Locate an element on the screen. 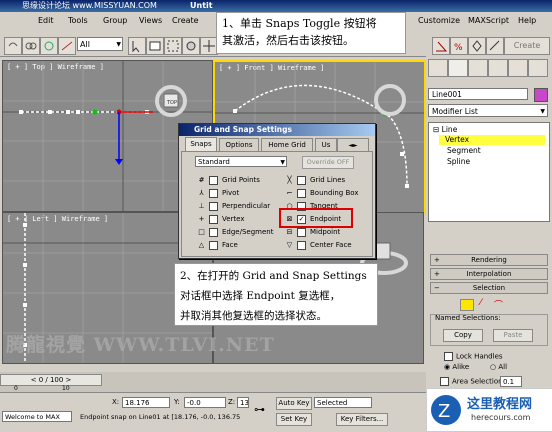 The image size is (552, 432). menu-create: Create is located at coordinates (185, 20).